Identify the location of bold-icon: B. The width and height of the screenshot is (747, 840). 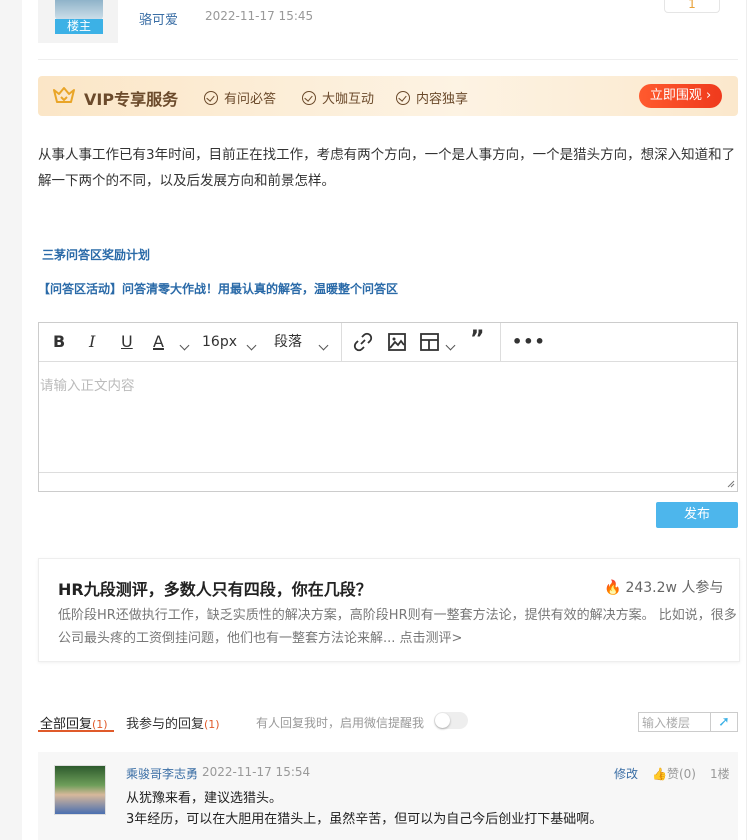
(59, 342).